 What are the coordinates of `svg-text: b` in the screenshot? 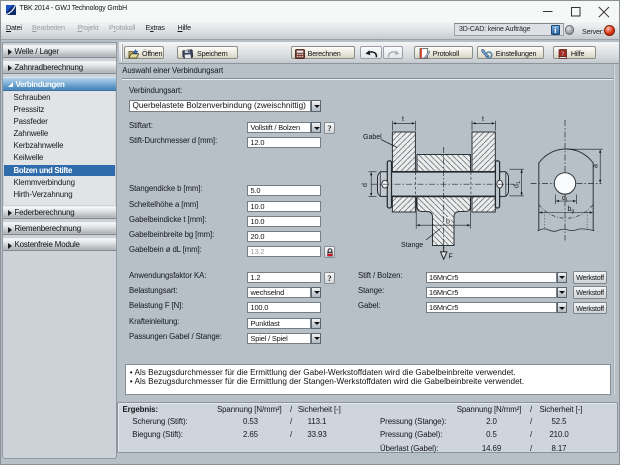 It's located at (448, 222).